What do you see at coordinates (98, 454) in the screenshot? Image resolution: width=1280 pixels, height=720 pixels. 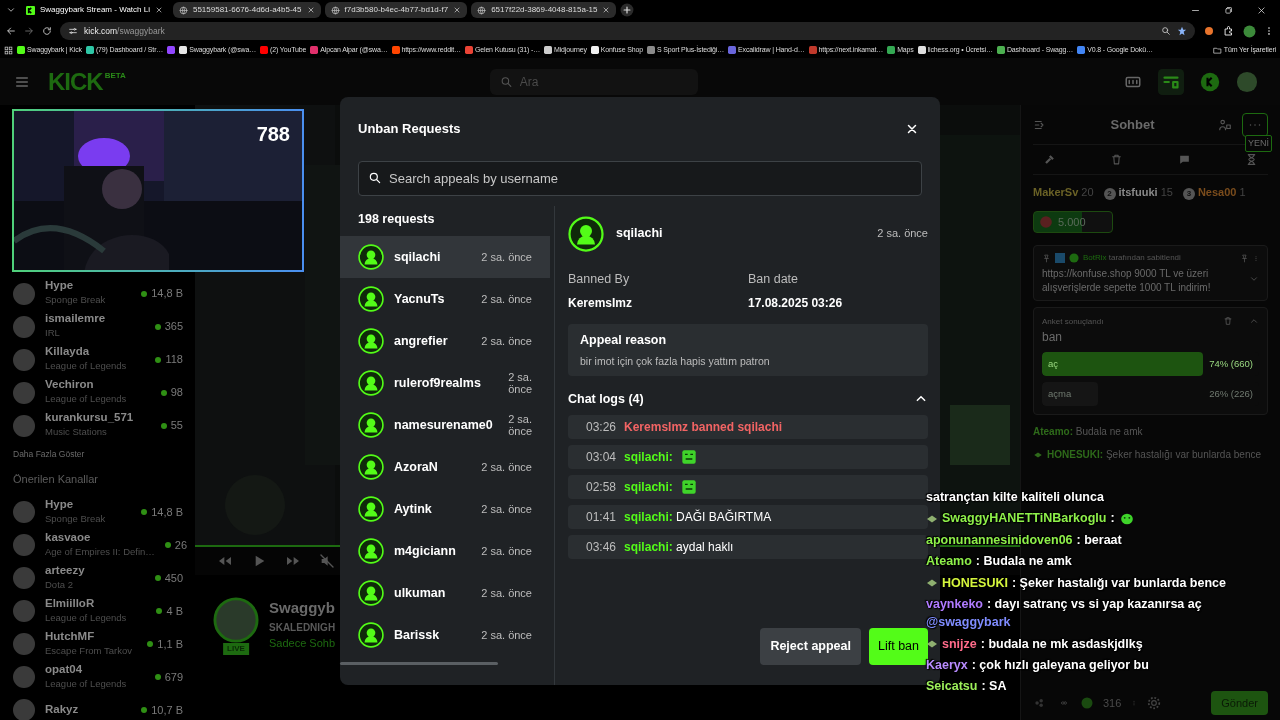 I see `show-more-link: Daha Fazla Göster` at bounding box center [98, 454].